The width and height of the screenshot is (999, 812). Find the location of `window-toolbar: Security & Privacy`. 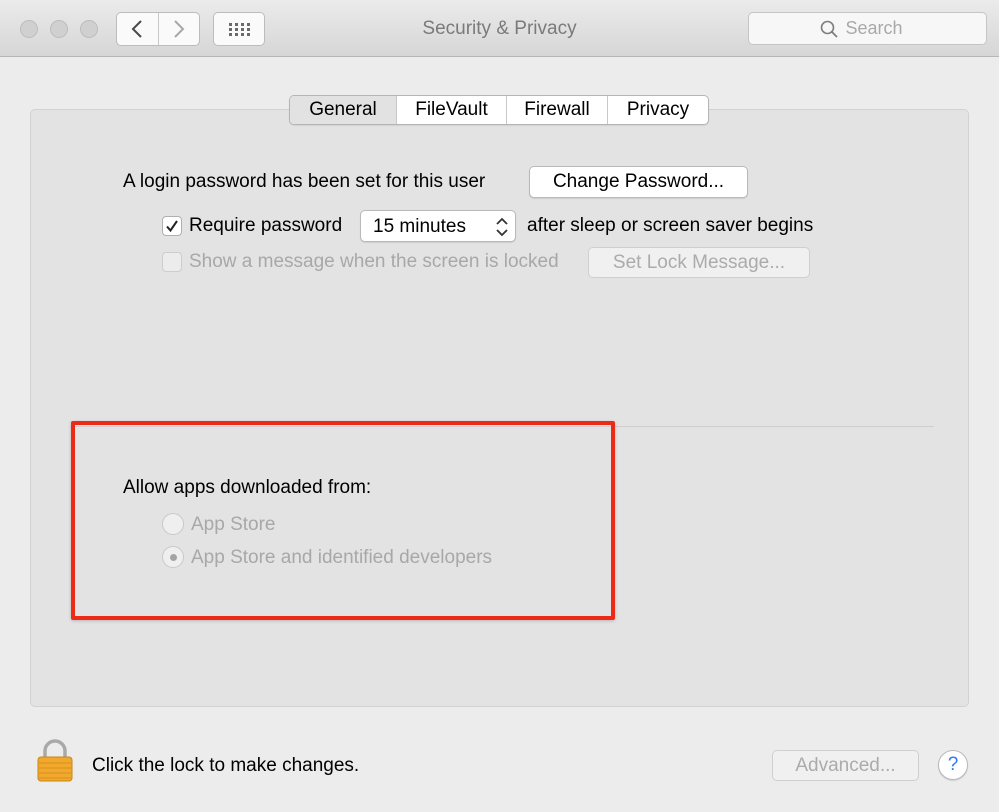

window-toolbar: Security & Privacy is located at coordinates (499, 28).